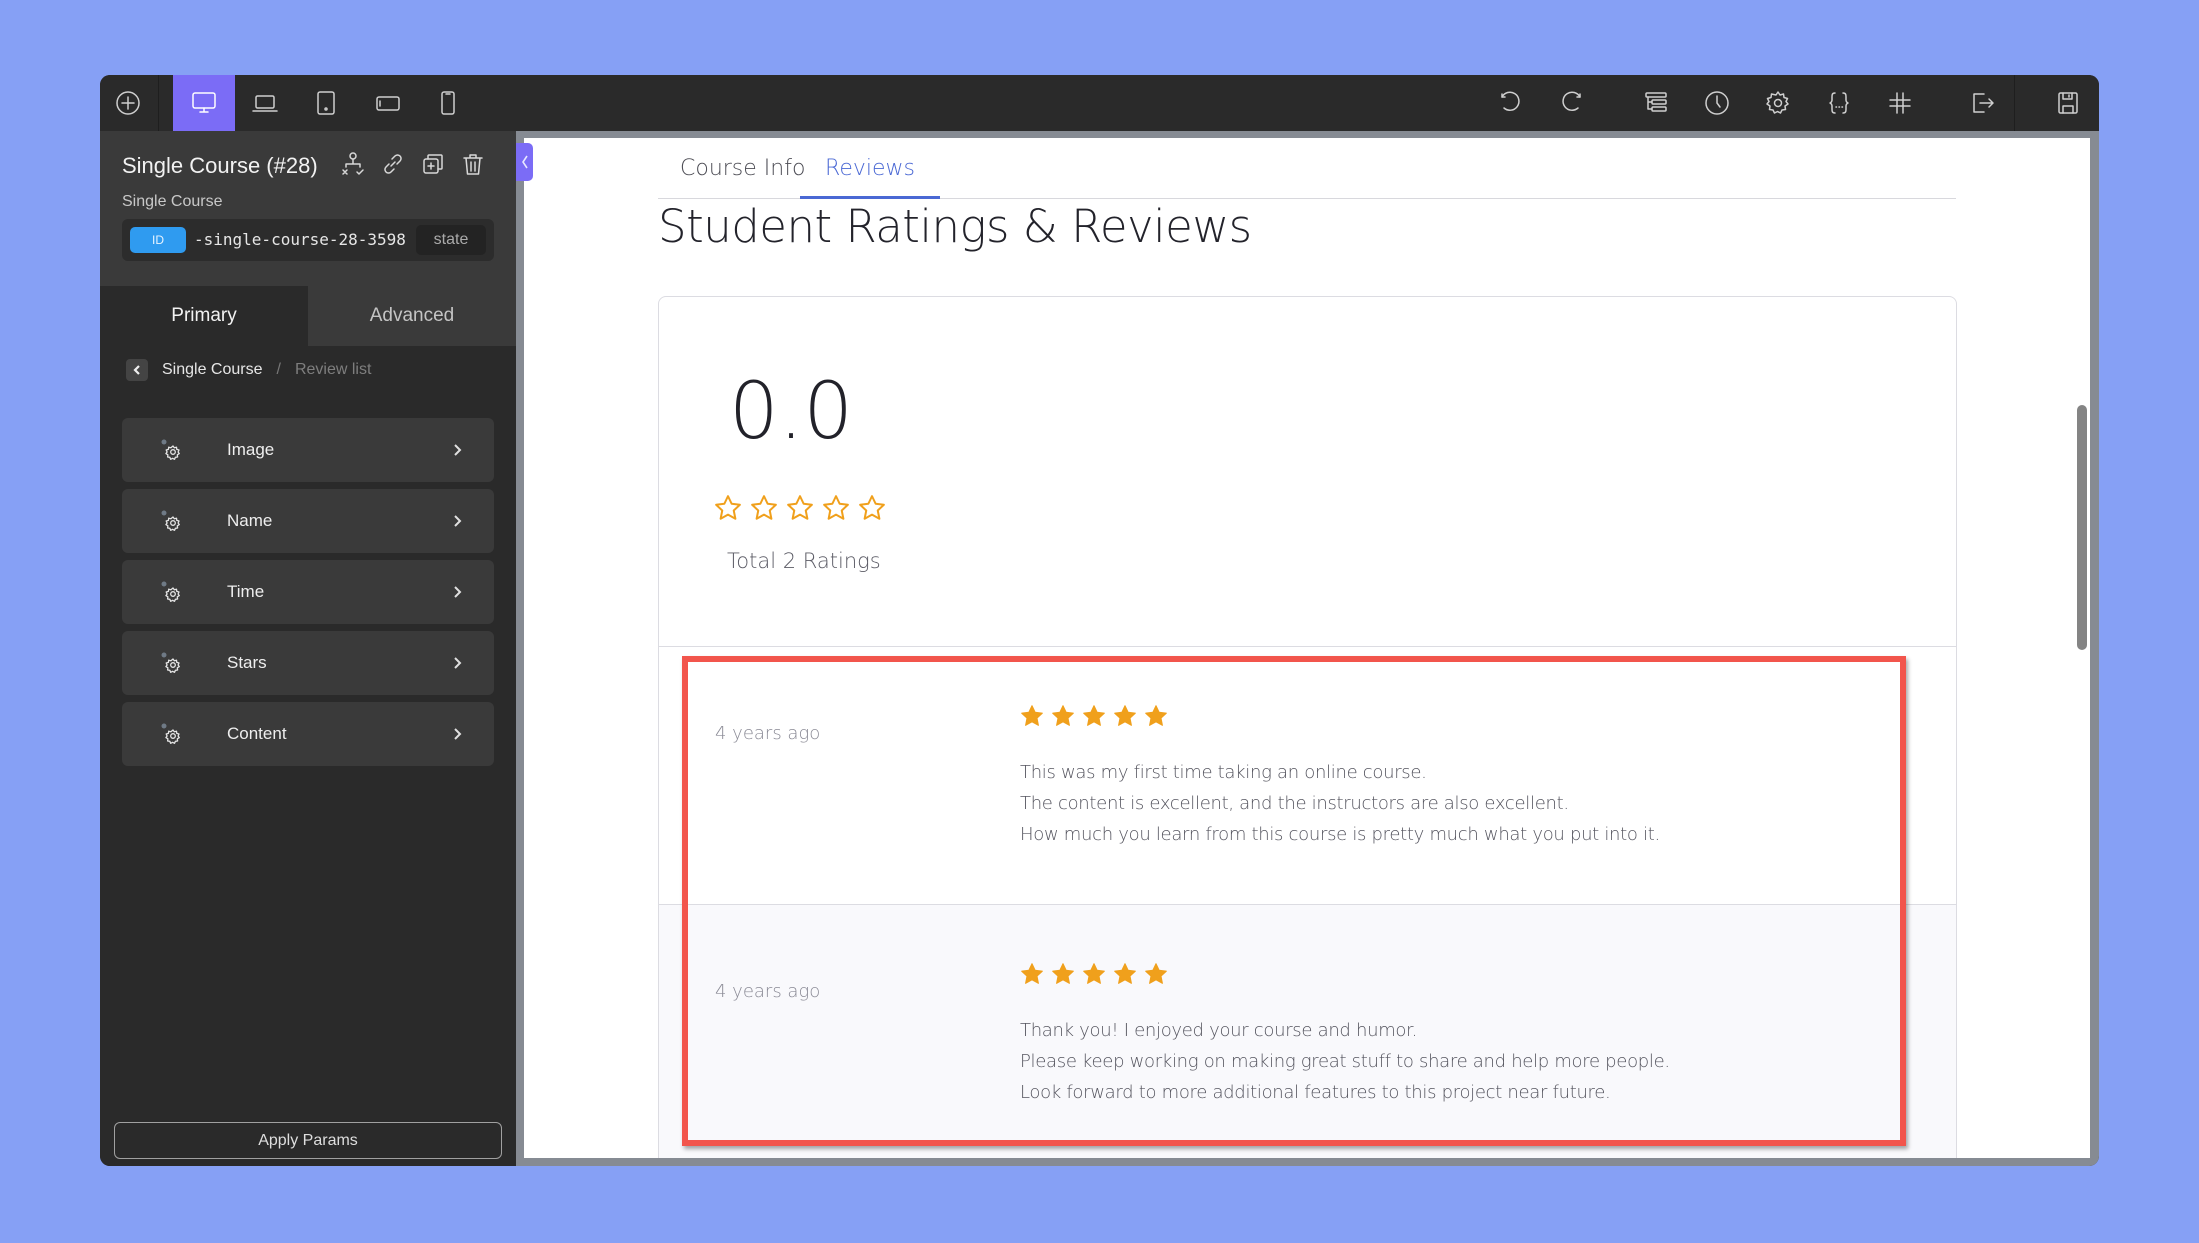 This screenshot has width=2199, height=1243. I want to click on hierarchy-icon, so click(353, 163).